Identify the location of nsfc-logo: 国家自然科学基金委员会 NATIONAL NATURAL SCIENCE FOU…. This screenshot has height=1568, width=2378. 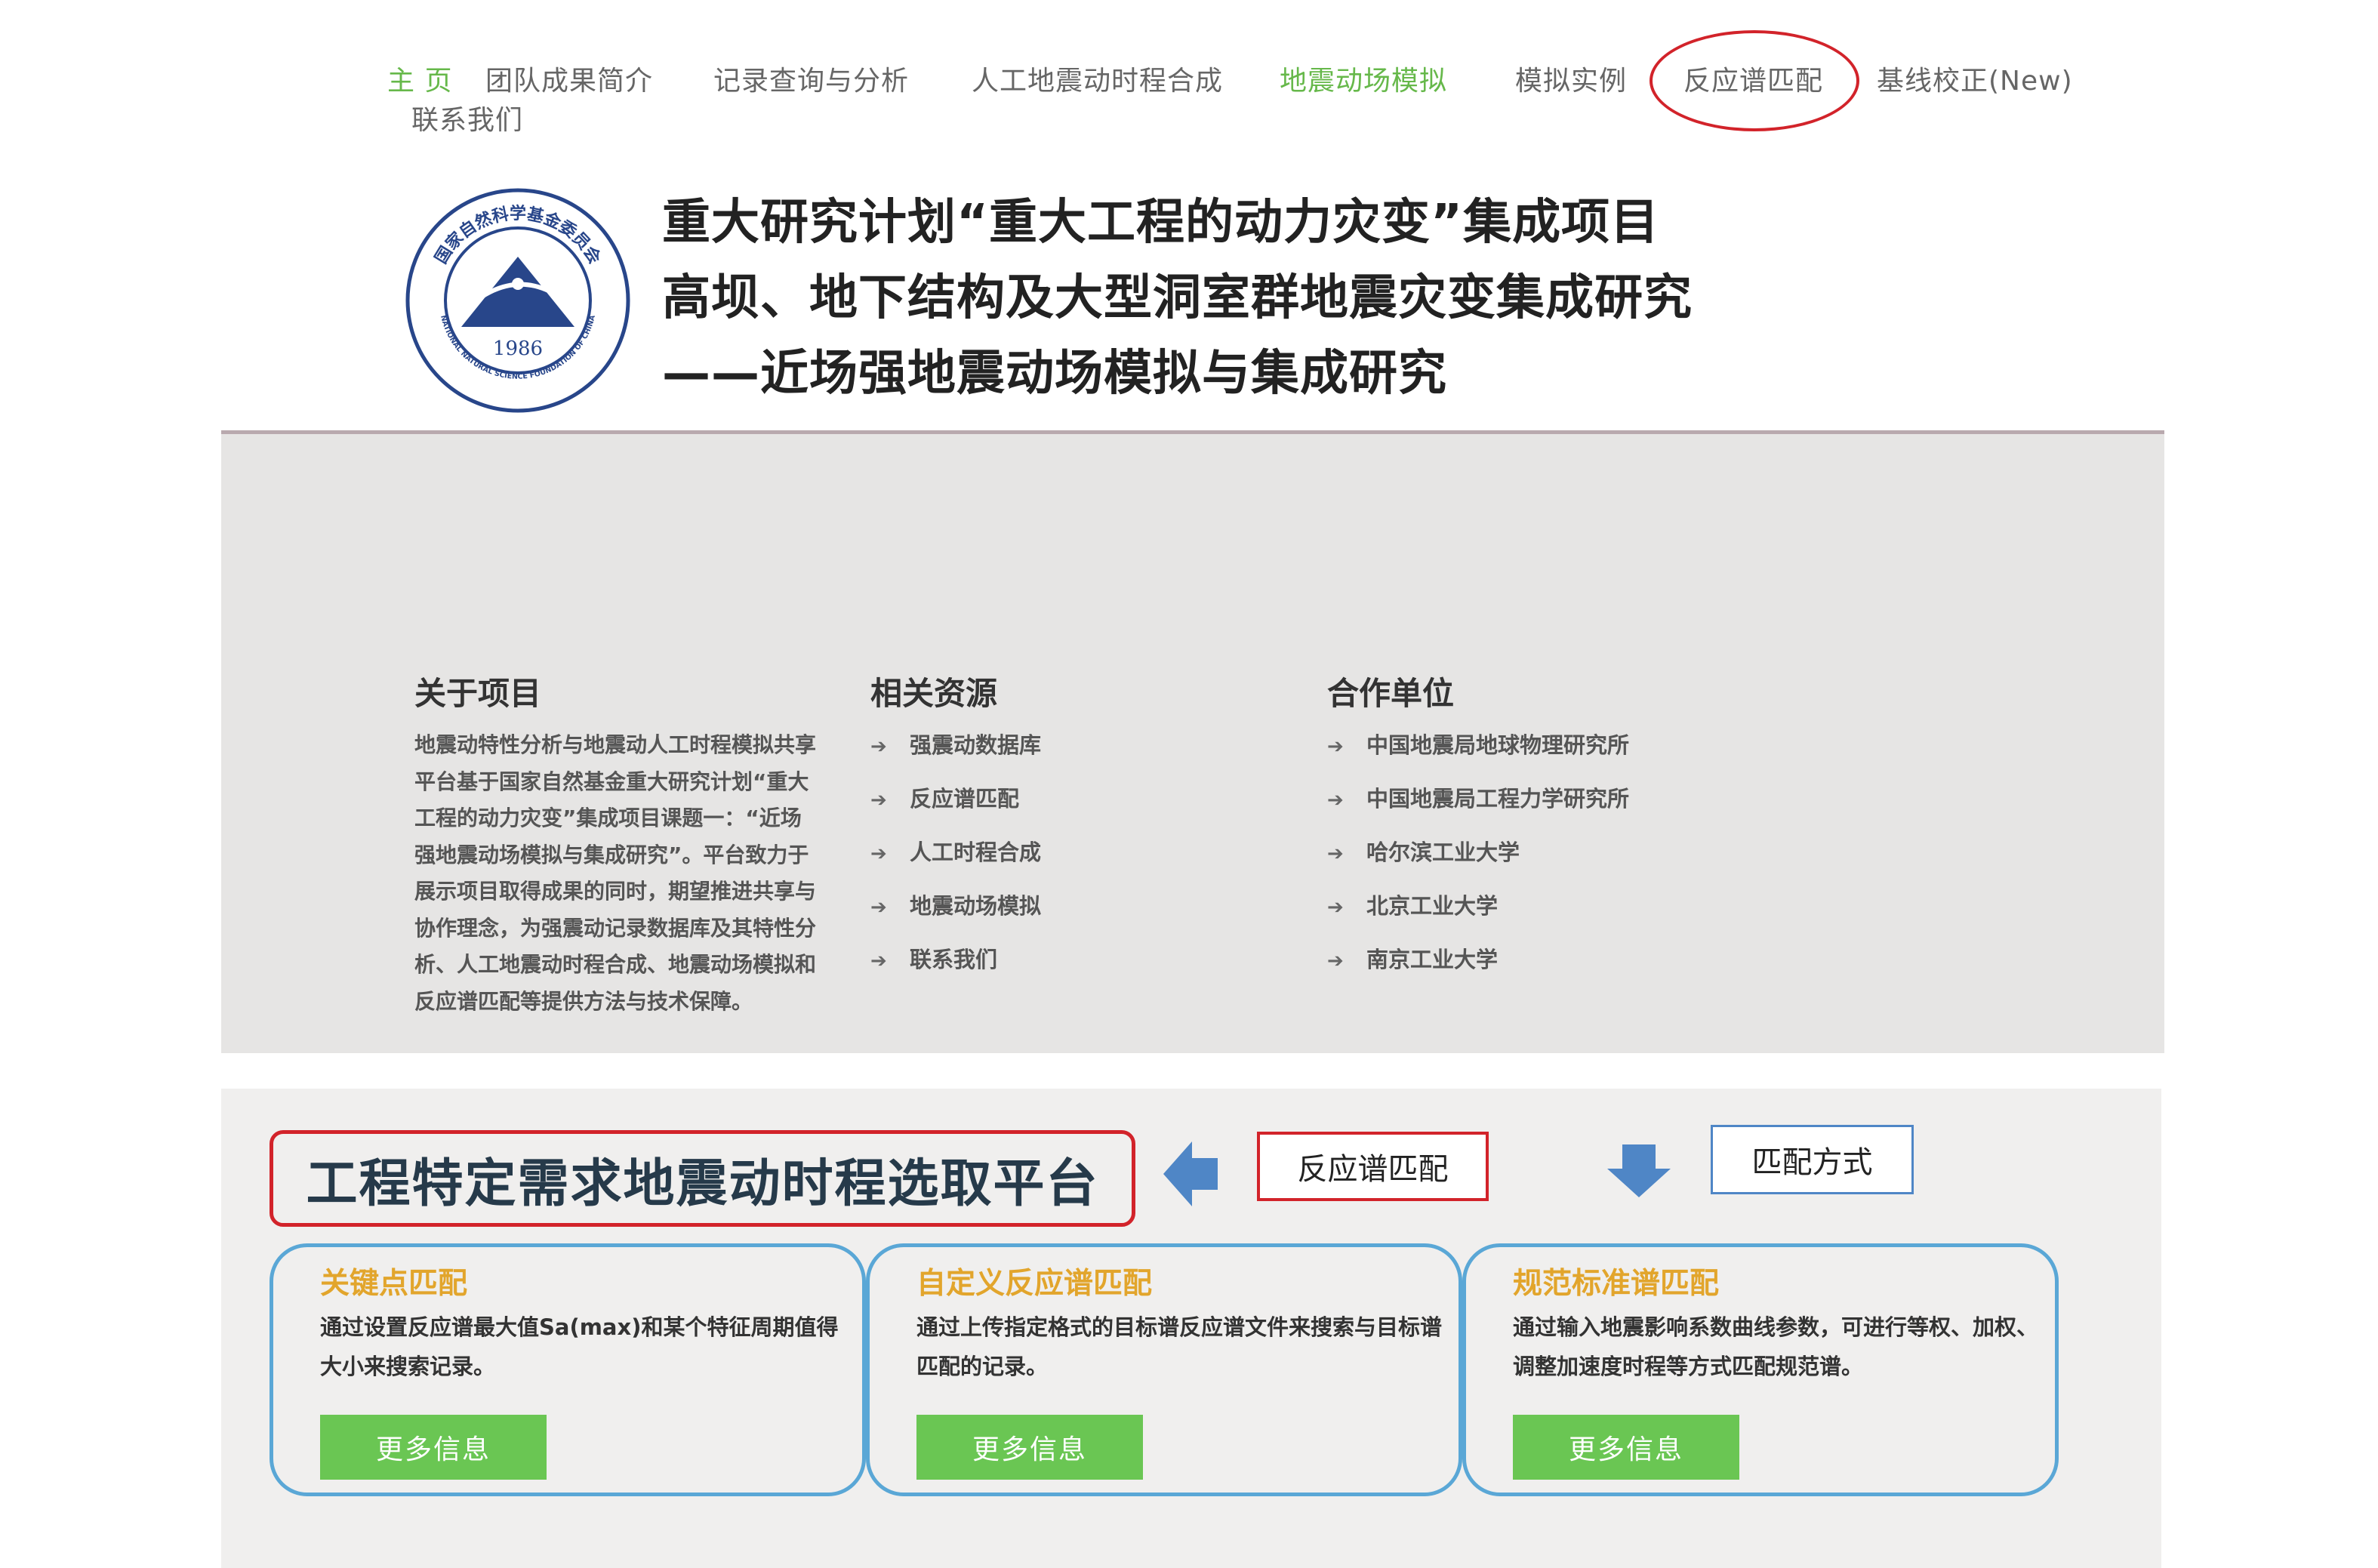
(517, 300).